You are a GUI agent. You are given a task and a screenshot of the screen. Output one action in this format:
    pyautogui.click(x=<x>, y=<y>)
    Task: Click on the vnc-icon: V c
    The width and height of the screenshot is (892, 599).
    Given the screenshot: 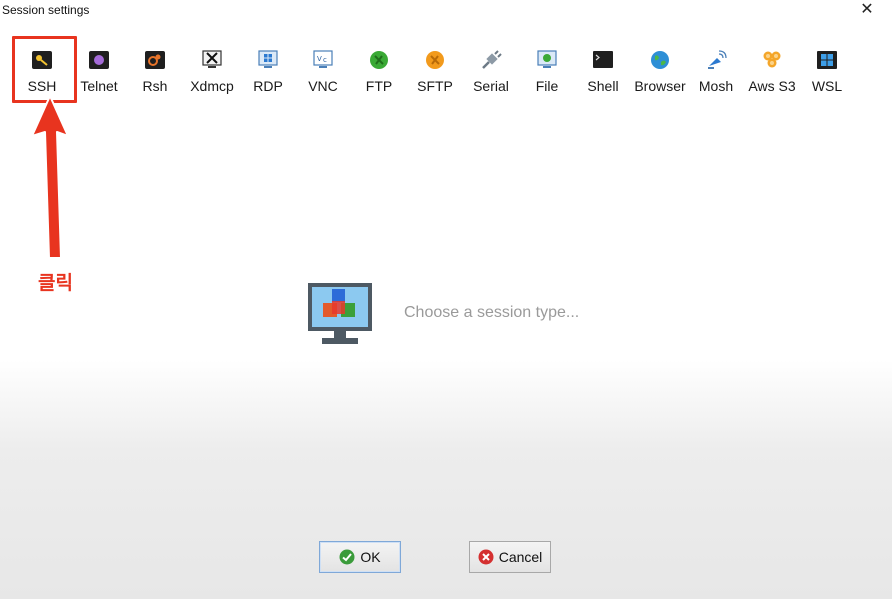 What is the action you would take?
    pyautogui.click(x=323, y=59)
    